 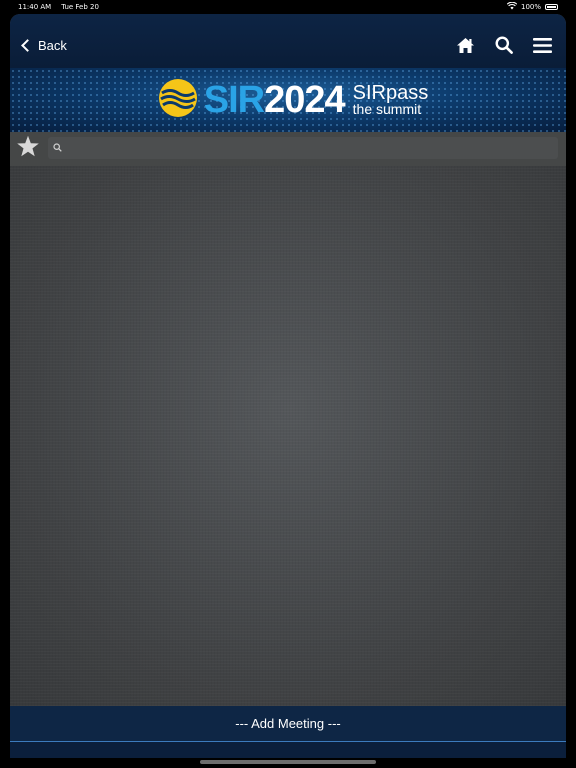 I want to click on logo-wordmark: SIR2024, so click(x=274, y=100).